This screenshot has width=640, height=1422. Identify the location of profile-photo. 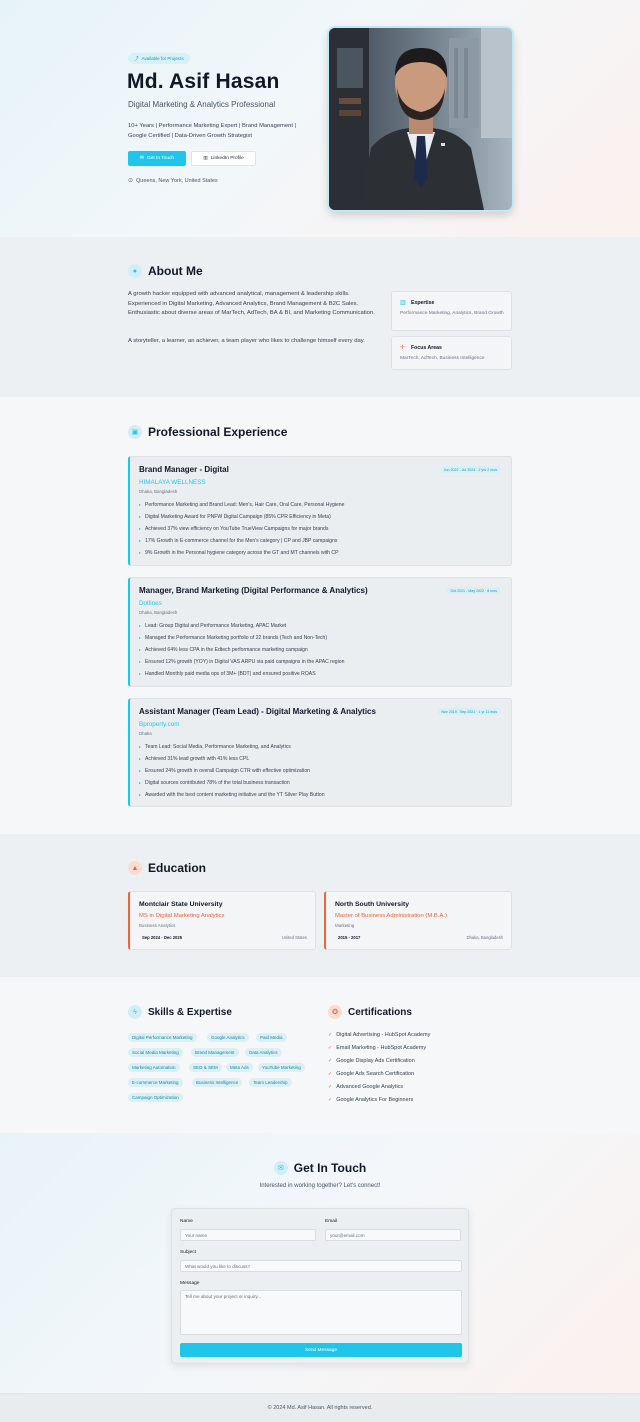
(420, 119).